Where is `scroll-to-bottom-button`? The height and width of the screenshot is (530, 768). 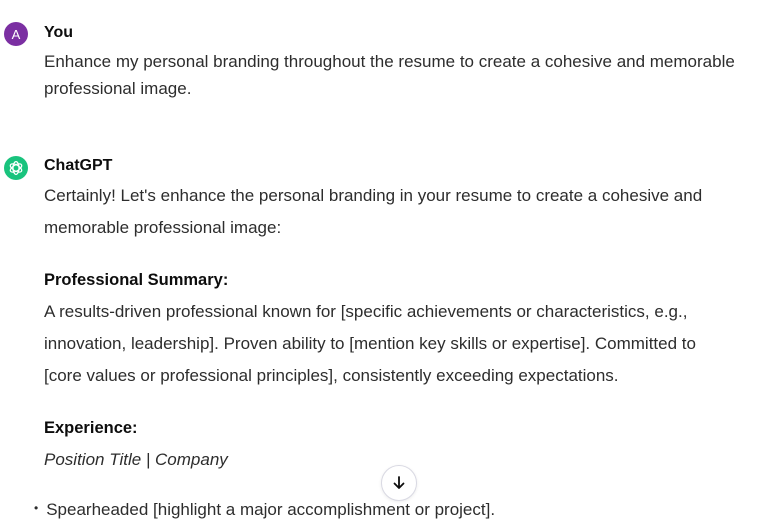
scroll-to-bottom-button is located at coordinates (399, 483).